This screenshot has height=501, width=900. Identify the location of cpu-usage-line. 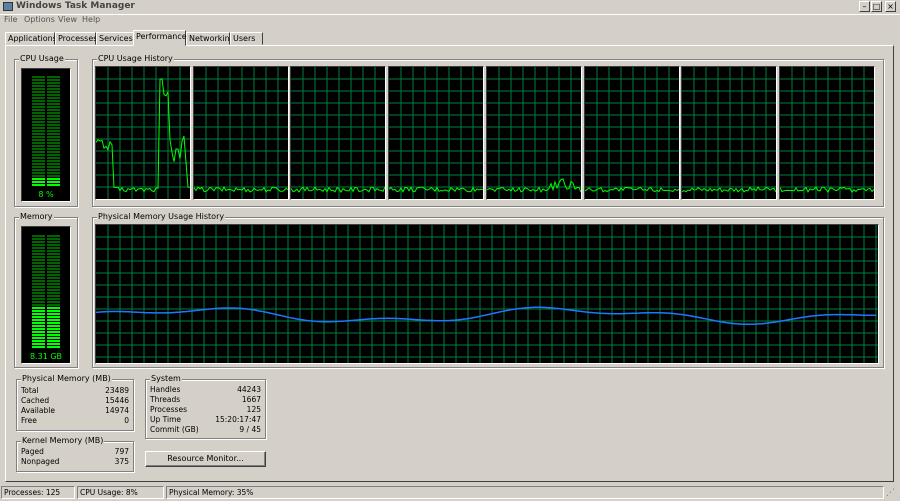
(533, 185).